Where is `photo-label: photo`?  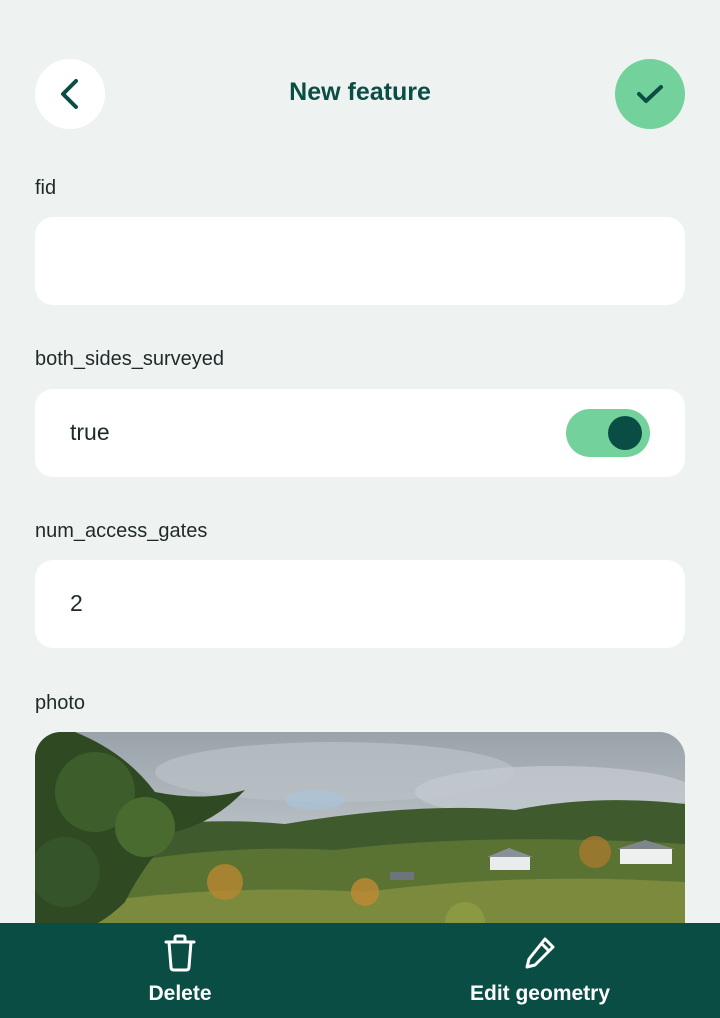
photo-label: photo is located at coordinates (60, 703).